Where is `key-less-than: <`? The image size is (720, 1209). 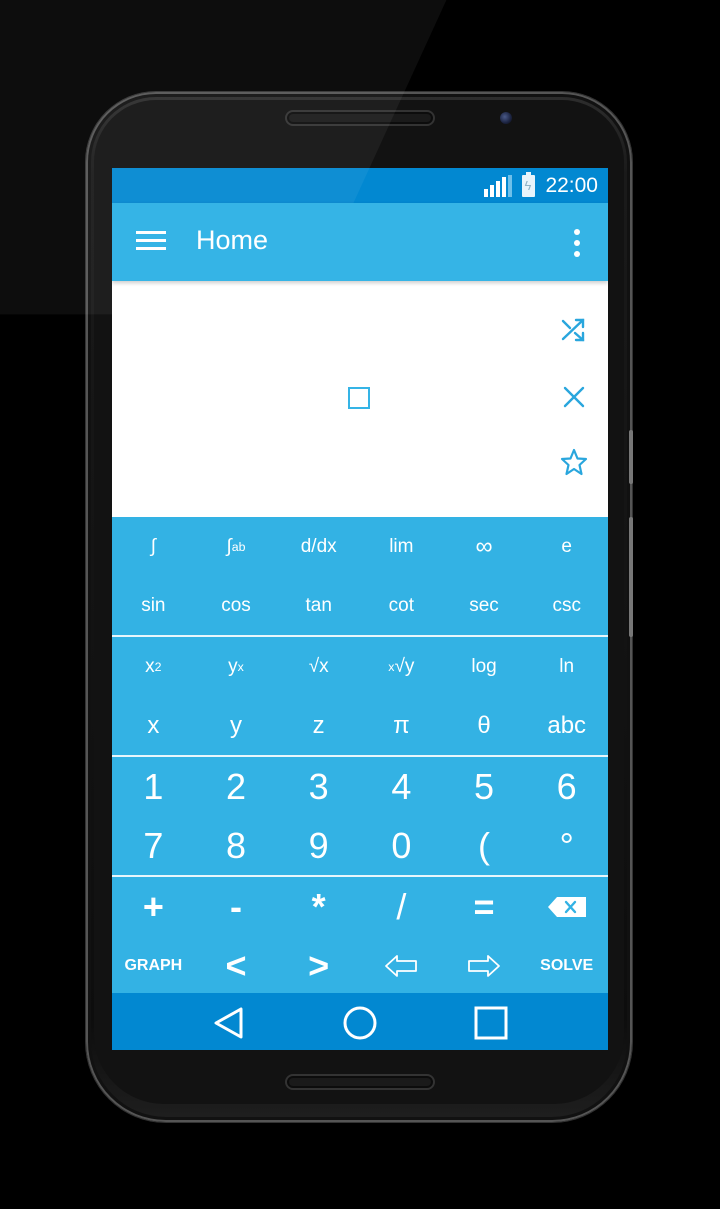
key-less-than: < is located at coordinates (236, 965).